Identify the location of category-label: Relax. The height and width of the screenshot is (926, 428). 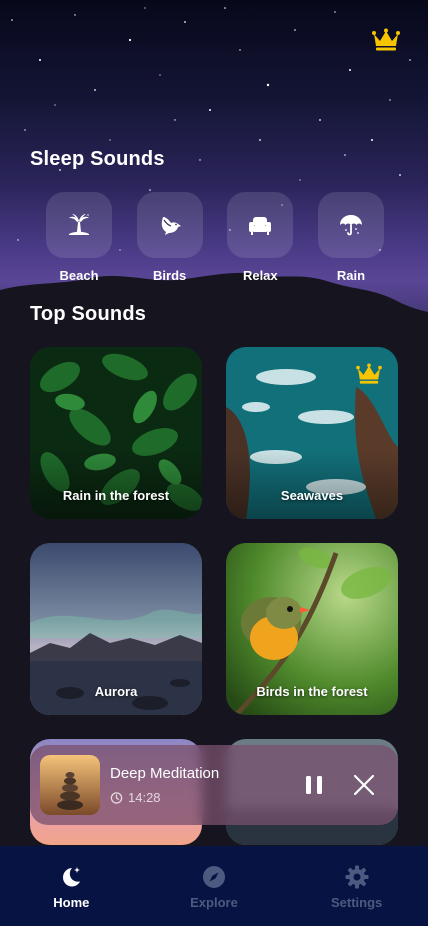
(260, 275).